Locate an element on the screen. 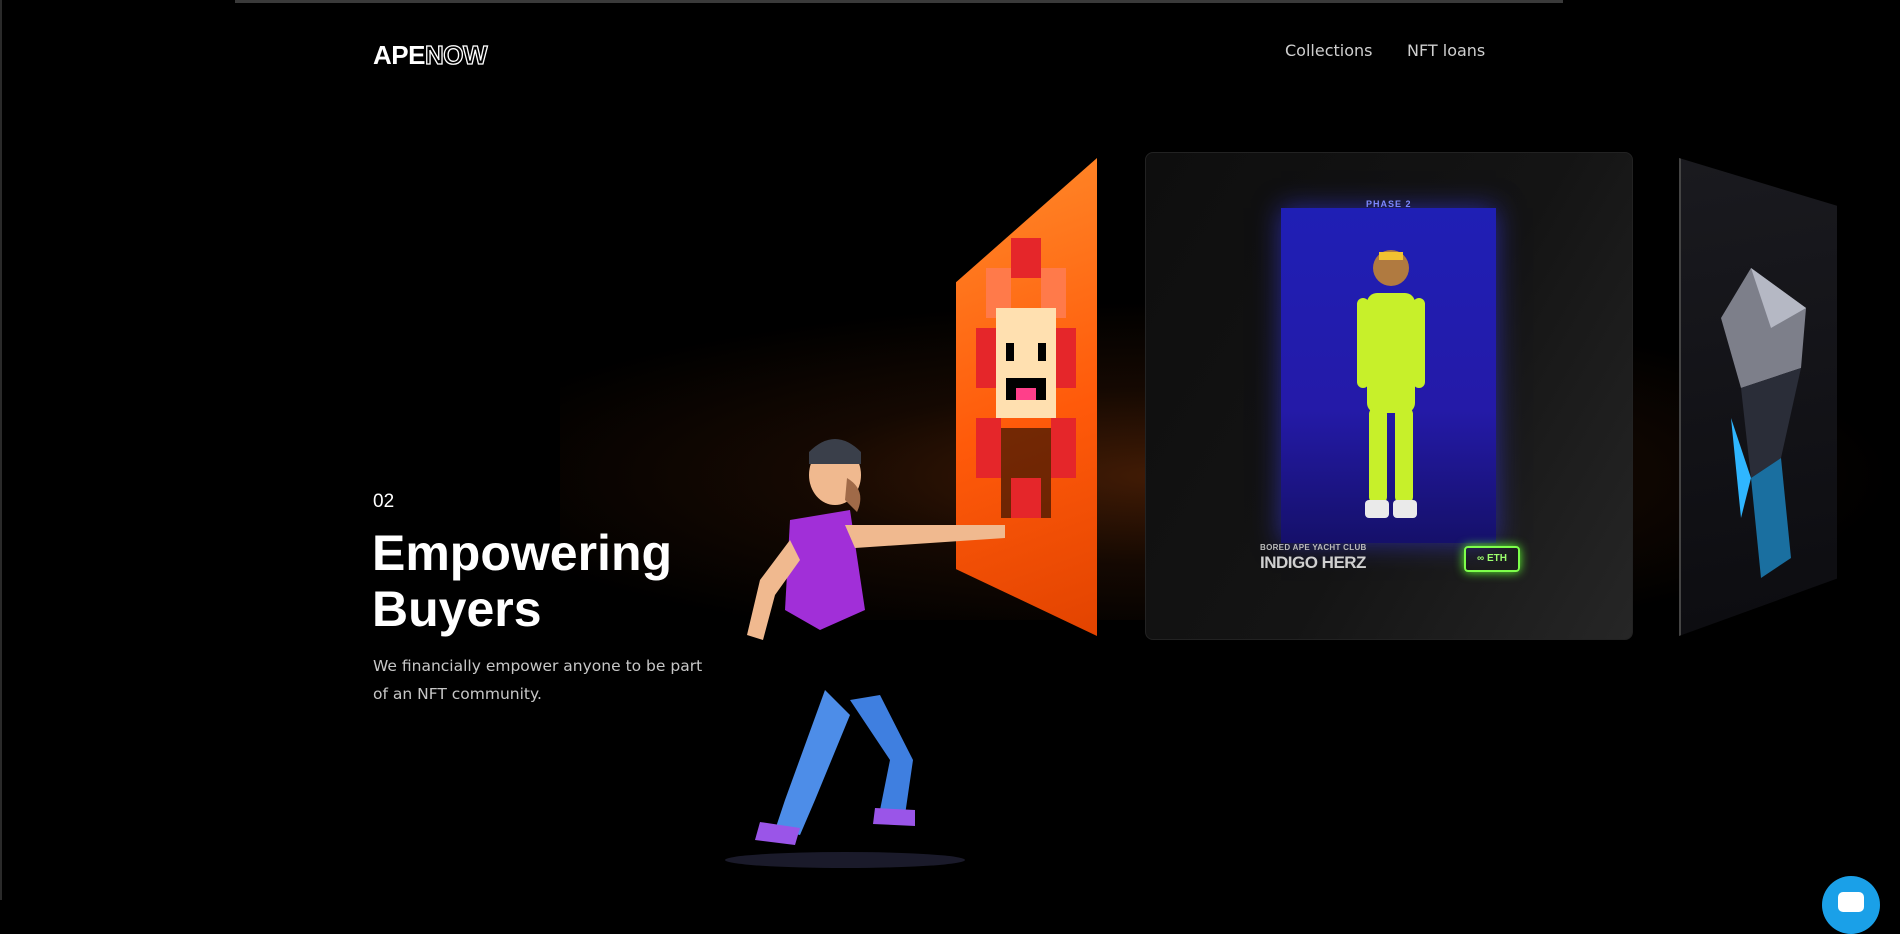  collection-label: BORED APE YACHT CLUB is located at coordinates (1313, 547).